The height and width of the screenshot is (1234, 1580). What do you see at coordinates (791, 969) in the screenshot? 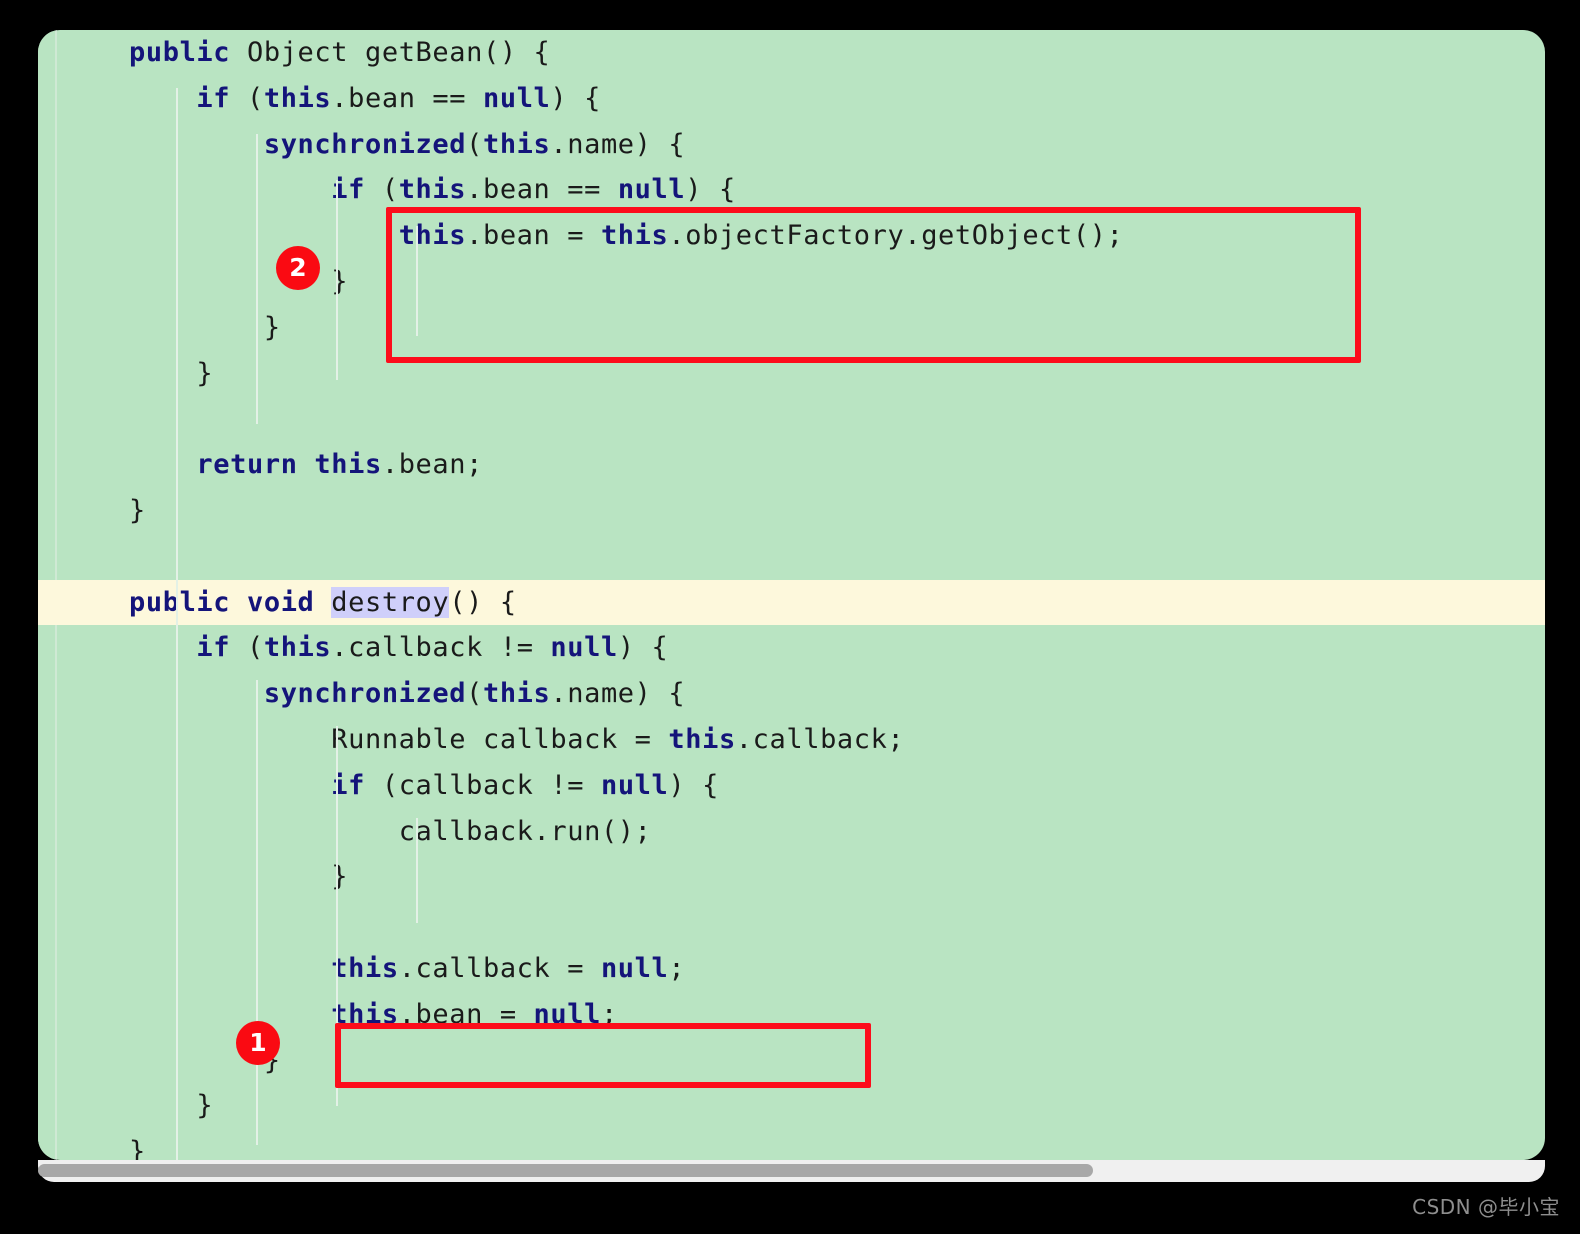
I see `code-line: this.callback = null;` at bounding box center [791, 969].